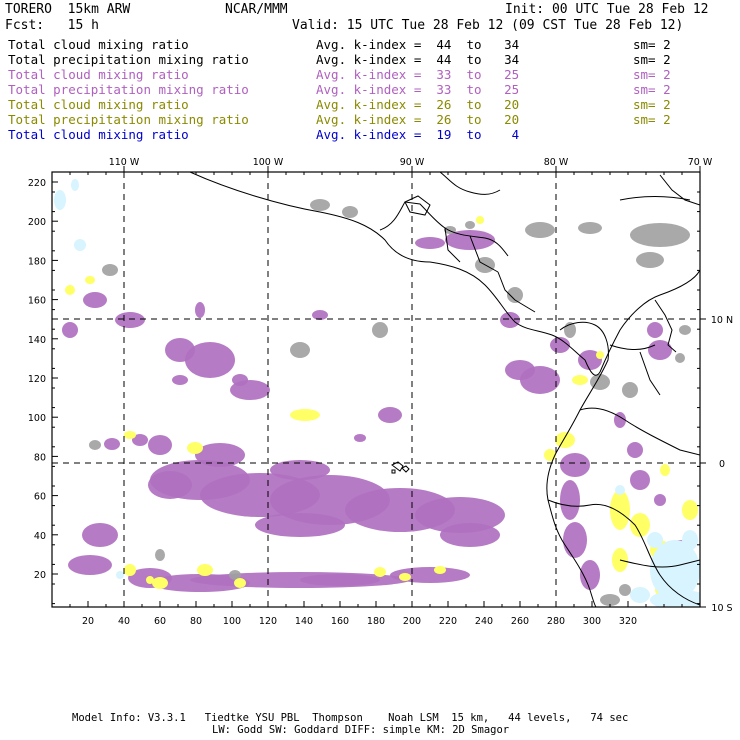 This screenshot has width=740, height=740. What do you see at coordinates (37, 222) in the screenshot?
I see `y-tick-label: 200` at bounding box center [37, 222].